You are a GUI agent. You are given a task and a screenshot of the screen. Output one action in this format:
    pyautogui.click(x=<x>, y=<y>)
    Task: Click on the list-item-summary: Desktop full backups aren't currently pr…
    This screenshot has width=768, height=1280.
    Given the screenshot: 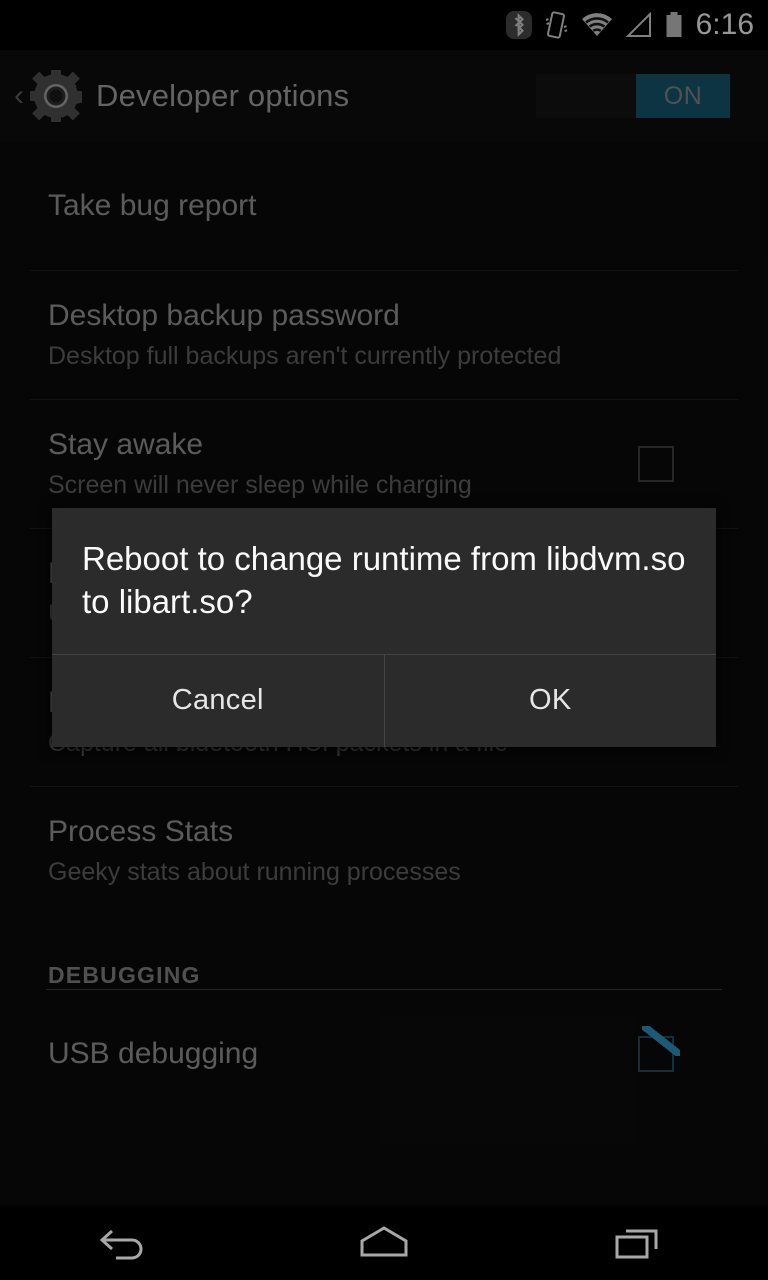 What is the action you would take?
    pyautogui.click(x=305, y=355)
    